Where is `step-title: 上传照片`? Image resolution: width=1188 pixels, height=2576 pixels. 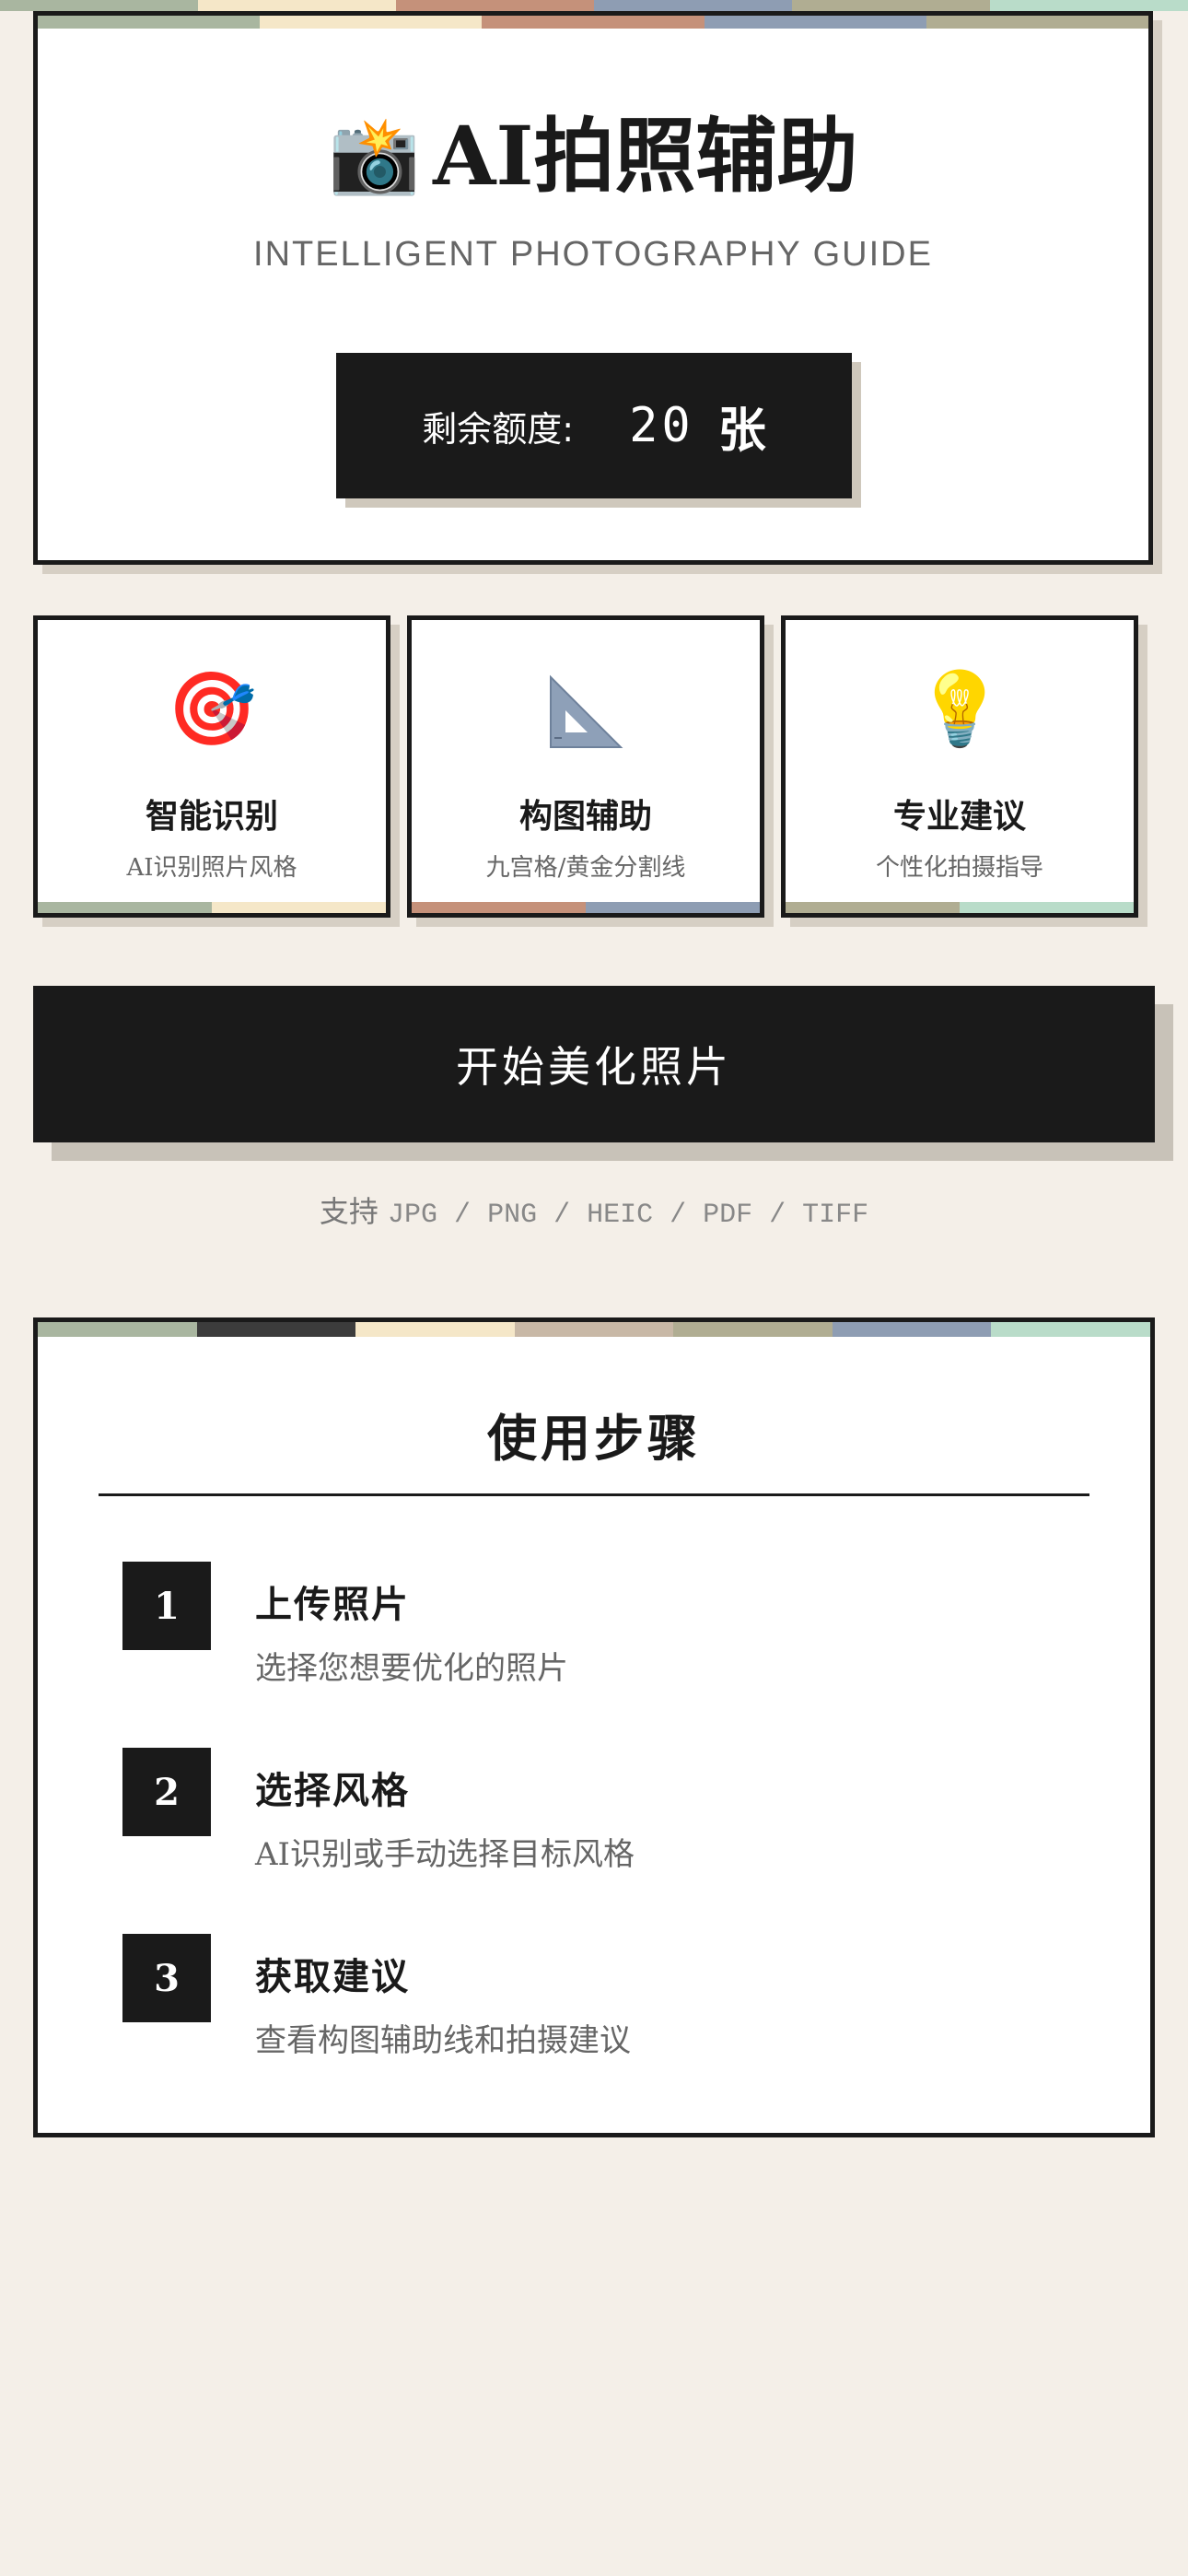 step-title: 上传照片 is located at coordinates (332, 1605).